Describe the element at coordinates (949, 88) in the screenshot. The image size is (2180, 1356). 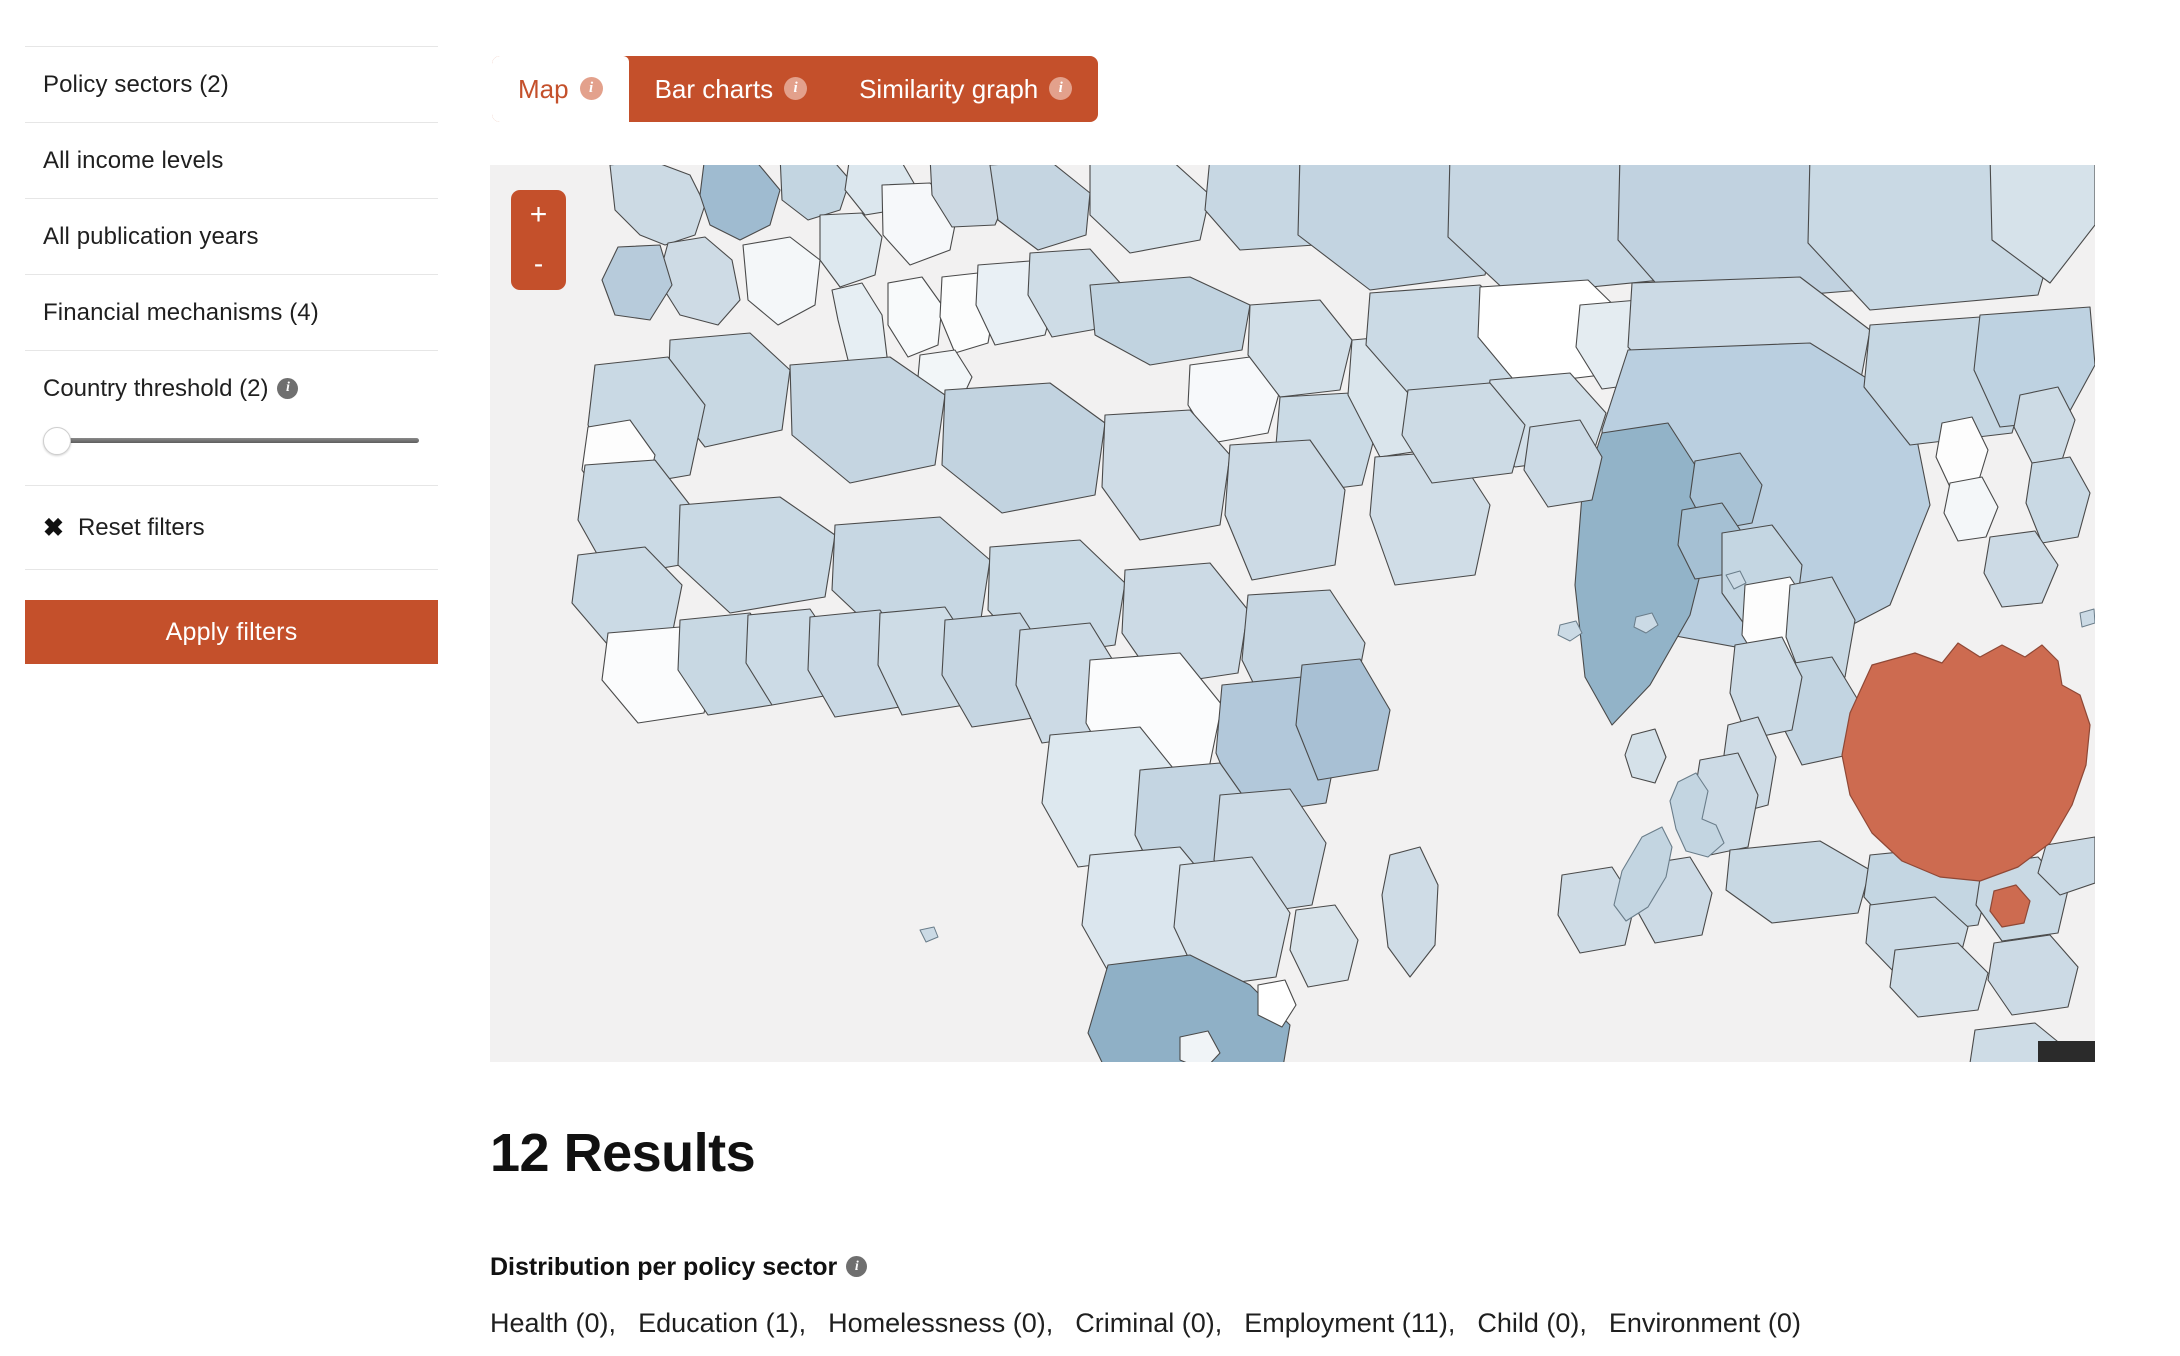
I see `tab-similarity-graph-label: Similarity graph` at that location.